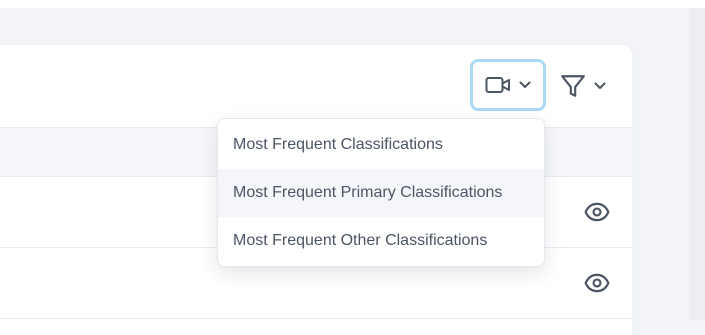  Describe the element at coordinates (498, 85) in the screenshot. I see `video-camera-icon` at that location.